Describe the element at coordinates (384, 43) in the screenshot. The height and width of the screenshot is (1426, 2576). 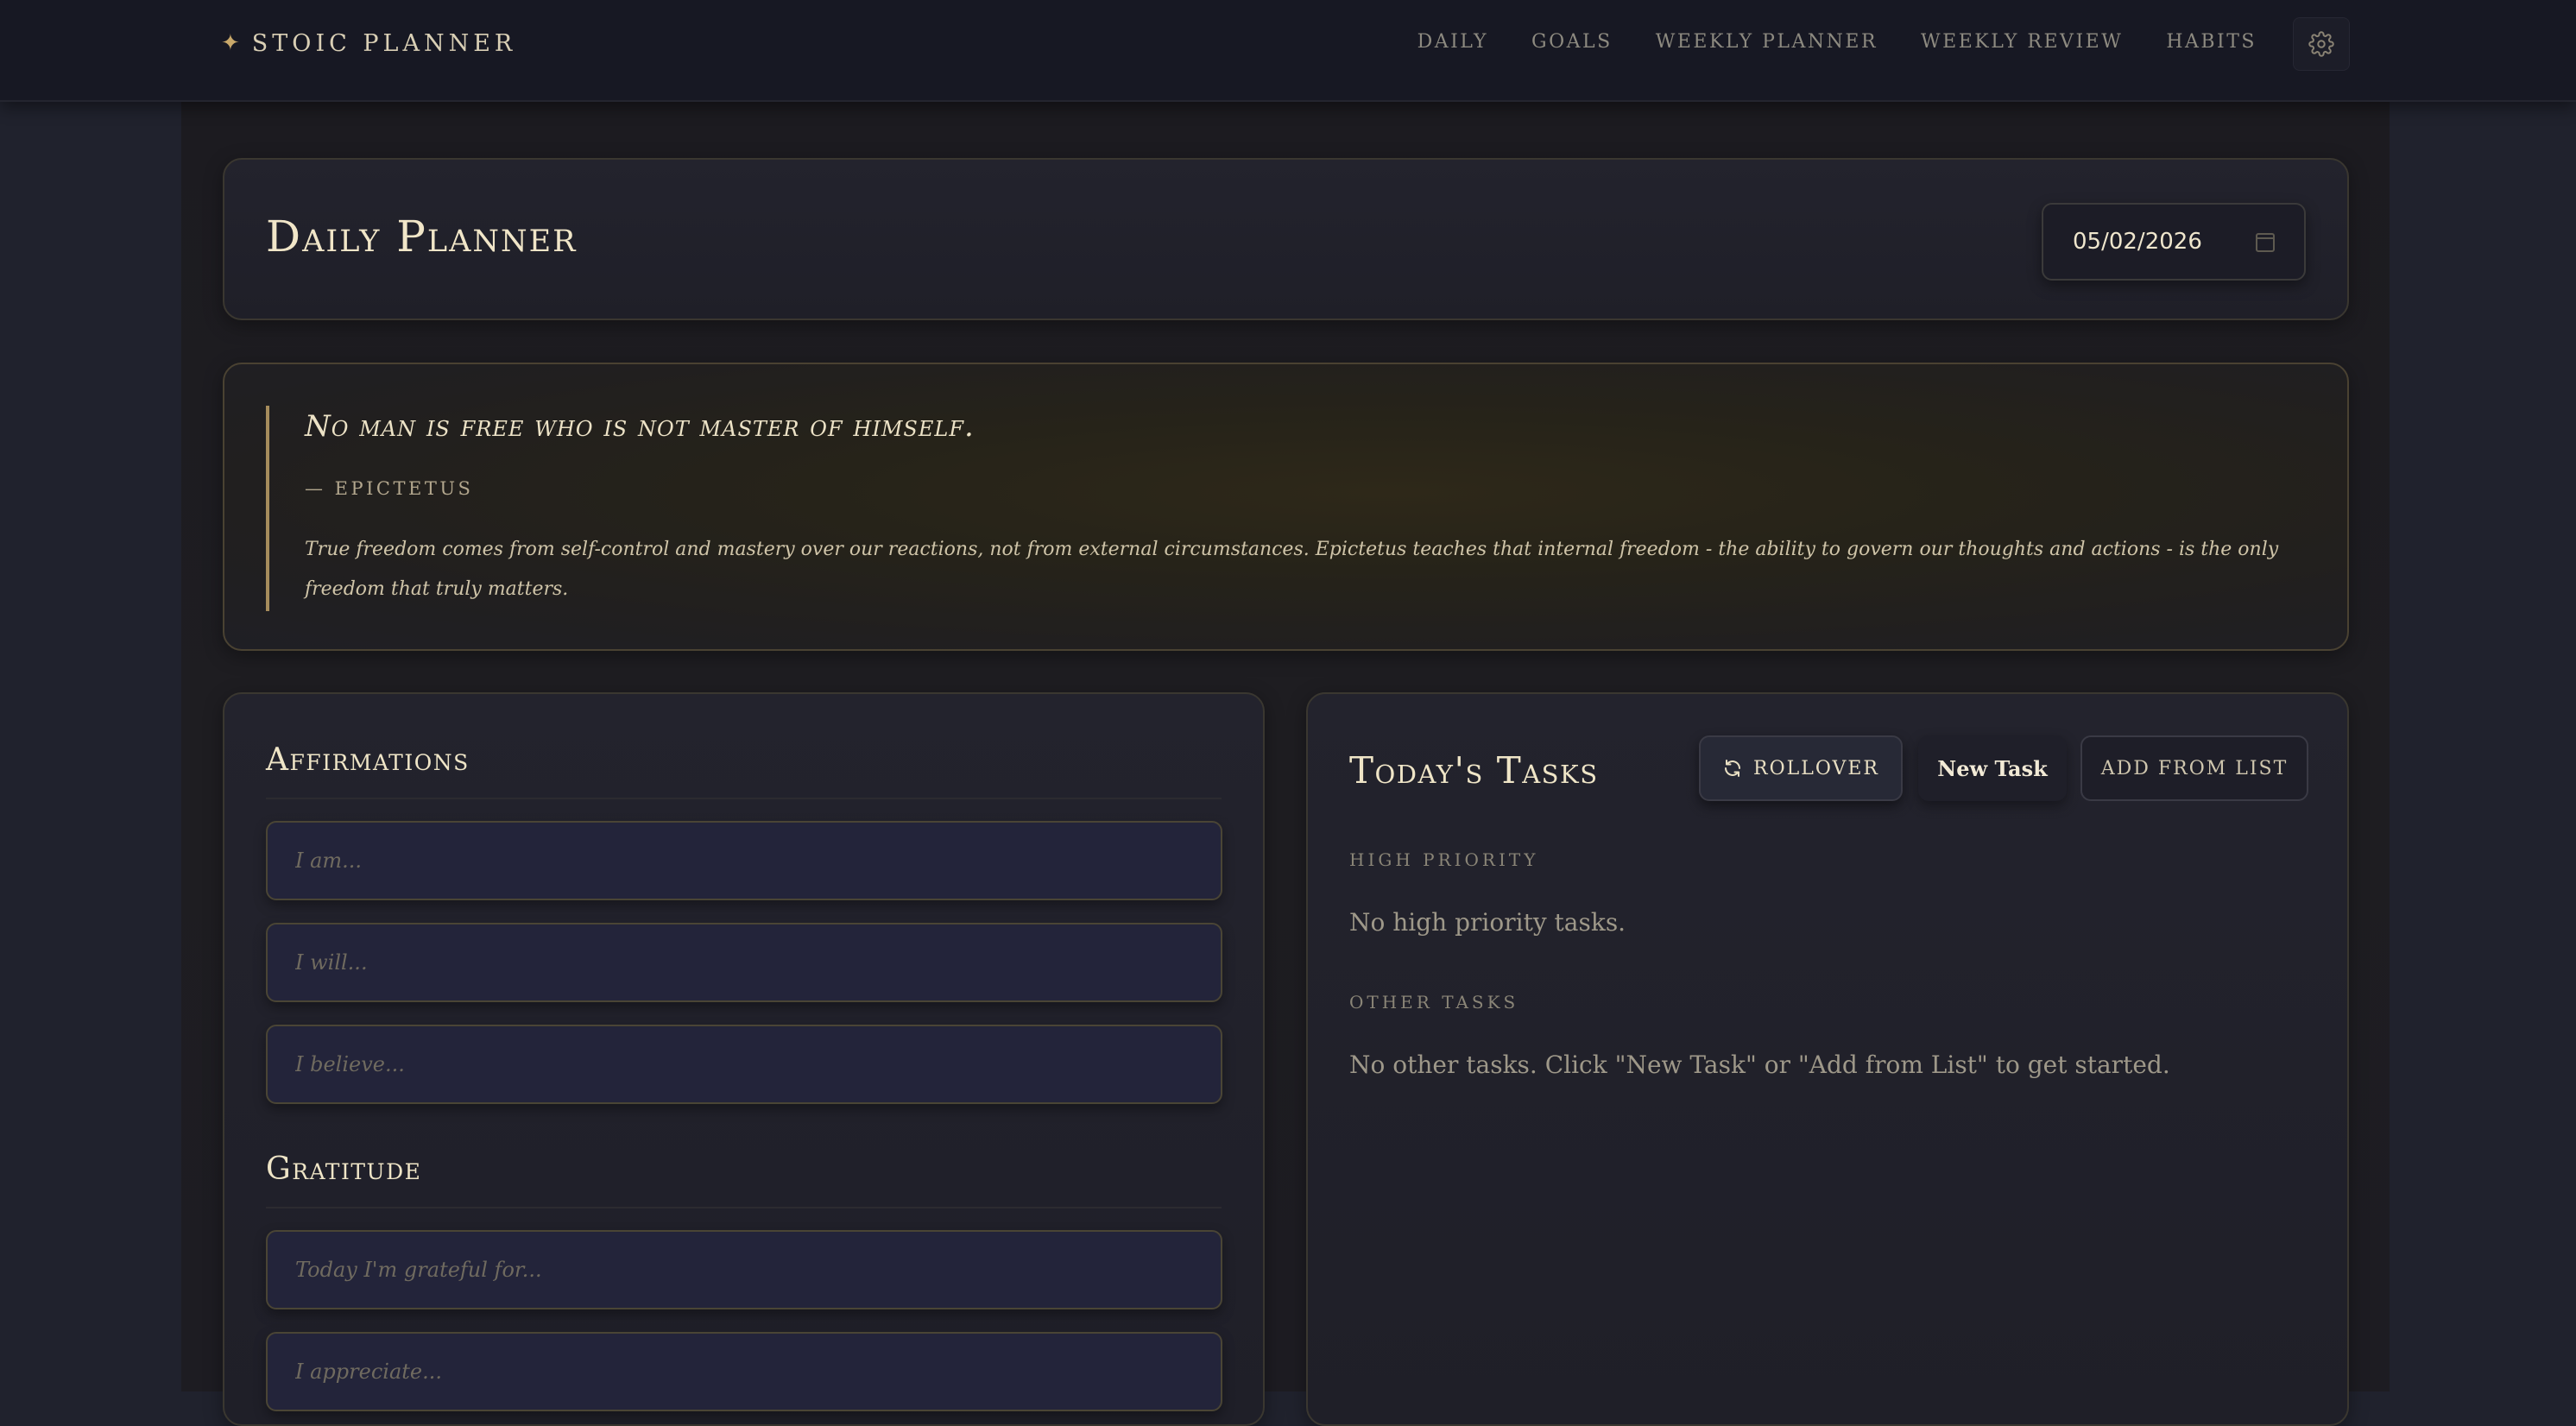
I see `brand-name: STOIC PLANNER` at that location.